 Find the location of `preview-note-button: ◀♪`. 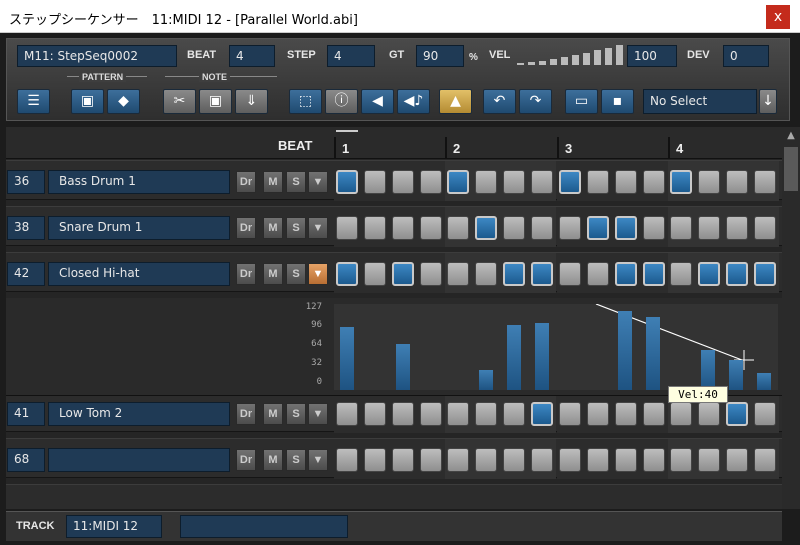

preview-note-button: ◀♪ is located at coordinates (413, 101).